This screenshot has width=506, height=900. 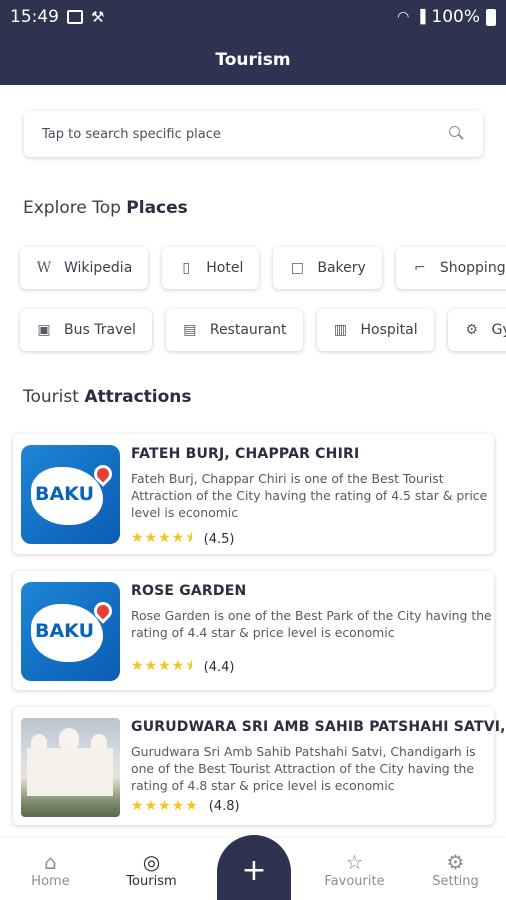 I want to click on attraction-thumbnail, so click(x=70, y=767).